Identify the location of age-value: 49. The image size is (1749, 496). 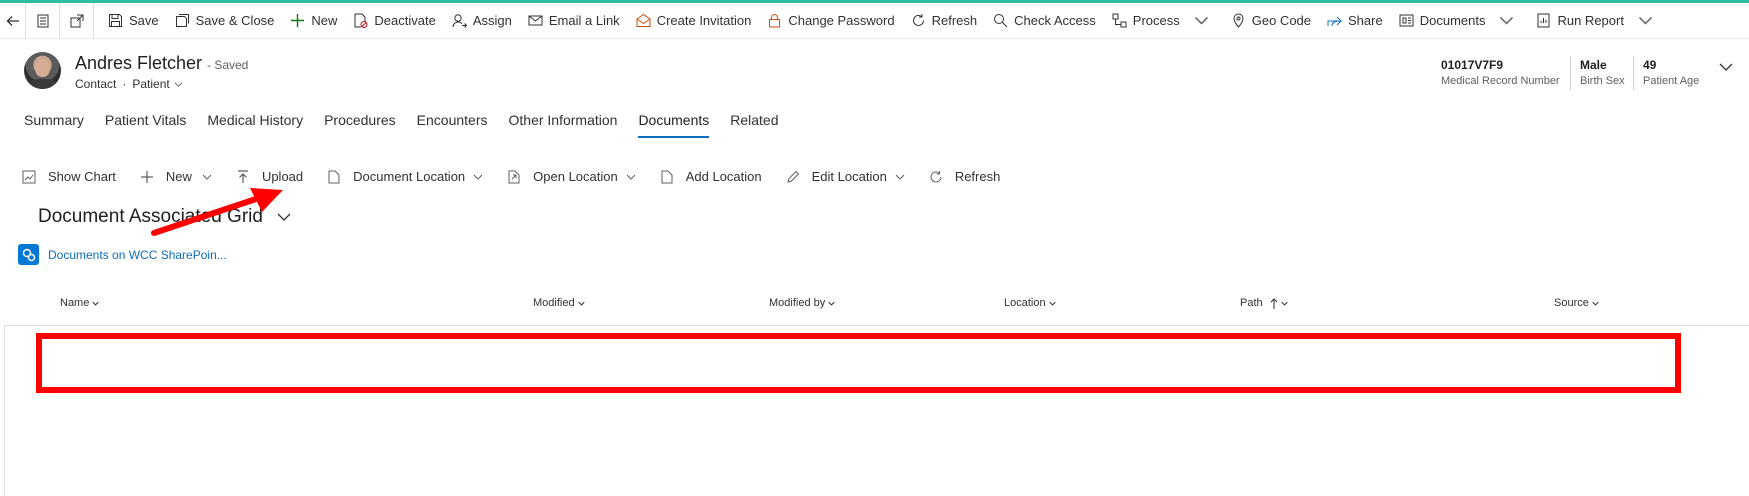
(1650, 65).